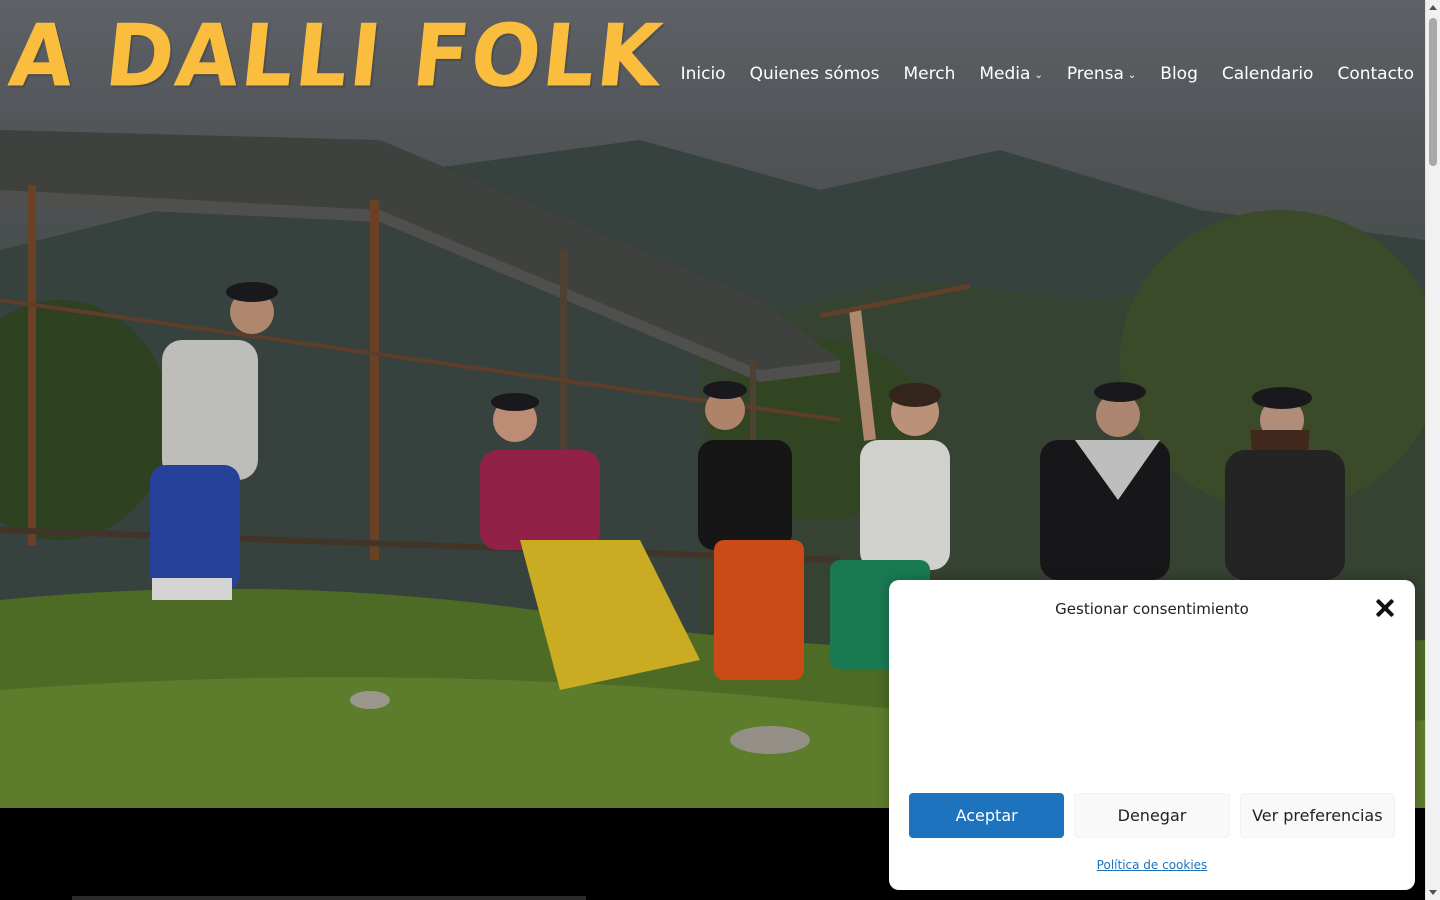 The height and width of the screenshot is (900, 1440). I want to click on scroll-up-icon, so click(1433, 7).